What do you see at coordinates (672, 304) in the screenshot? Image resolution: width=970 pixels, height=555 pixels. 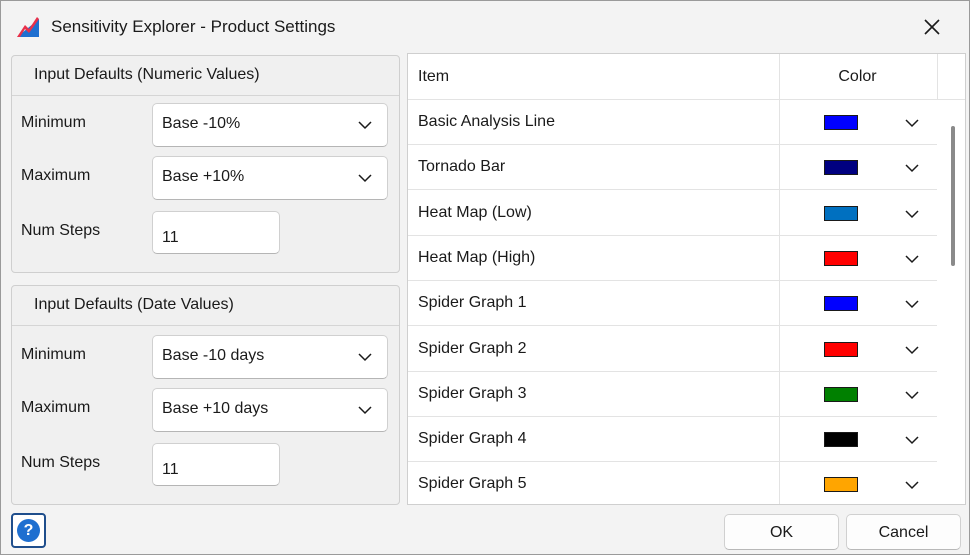 I see `table-row: Spider Graph 1` at bounding box center [672, 304].